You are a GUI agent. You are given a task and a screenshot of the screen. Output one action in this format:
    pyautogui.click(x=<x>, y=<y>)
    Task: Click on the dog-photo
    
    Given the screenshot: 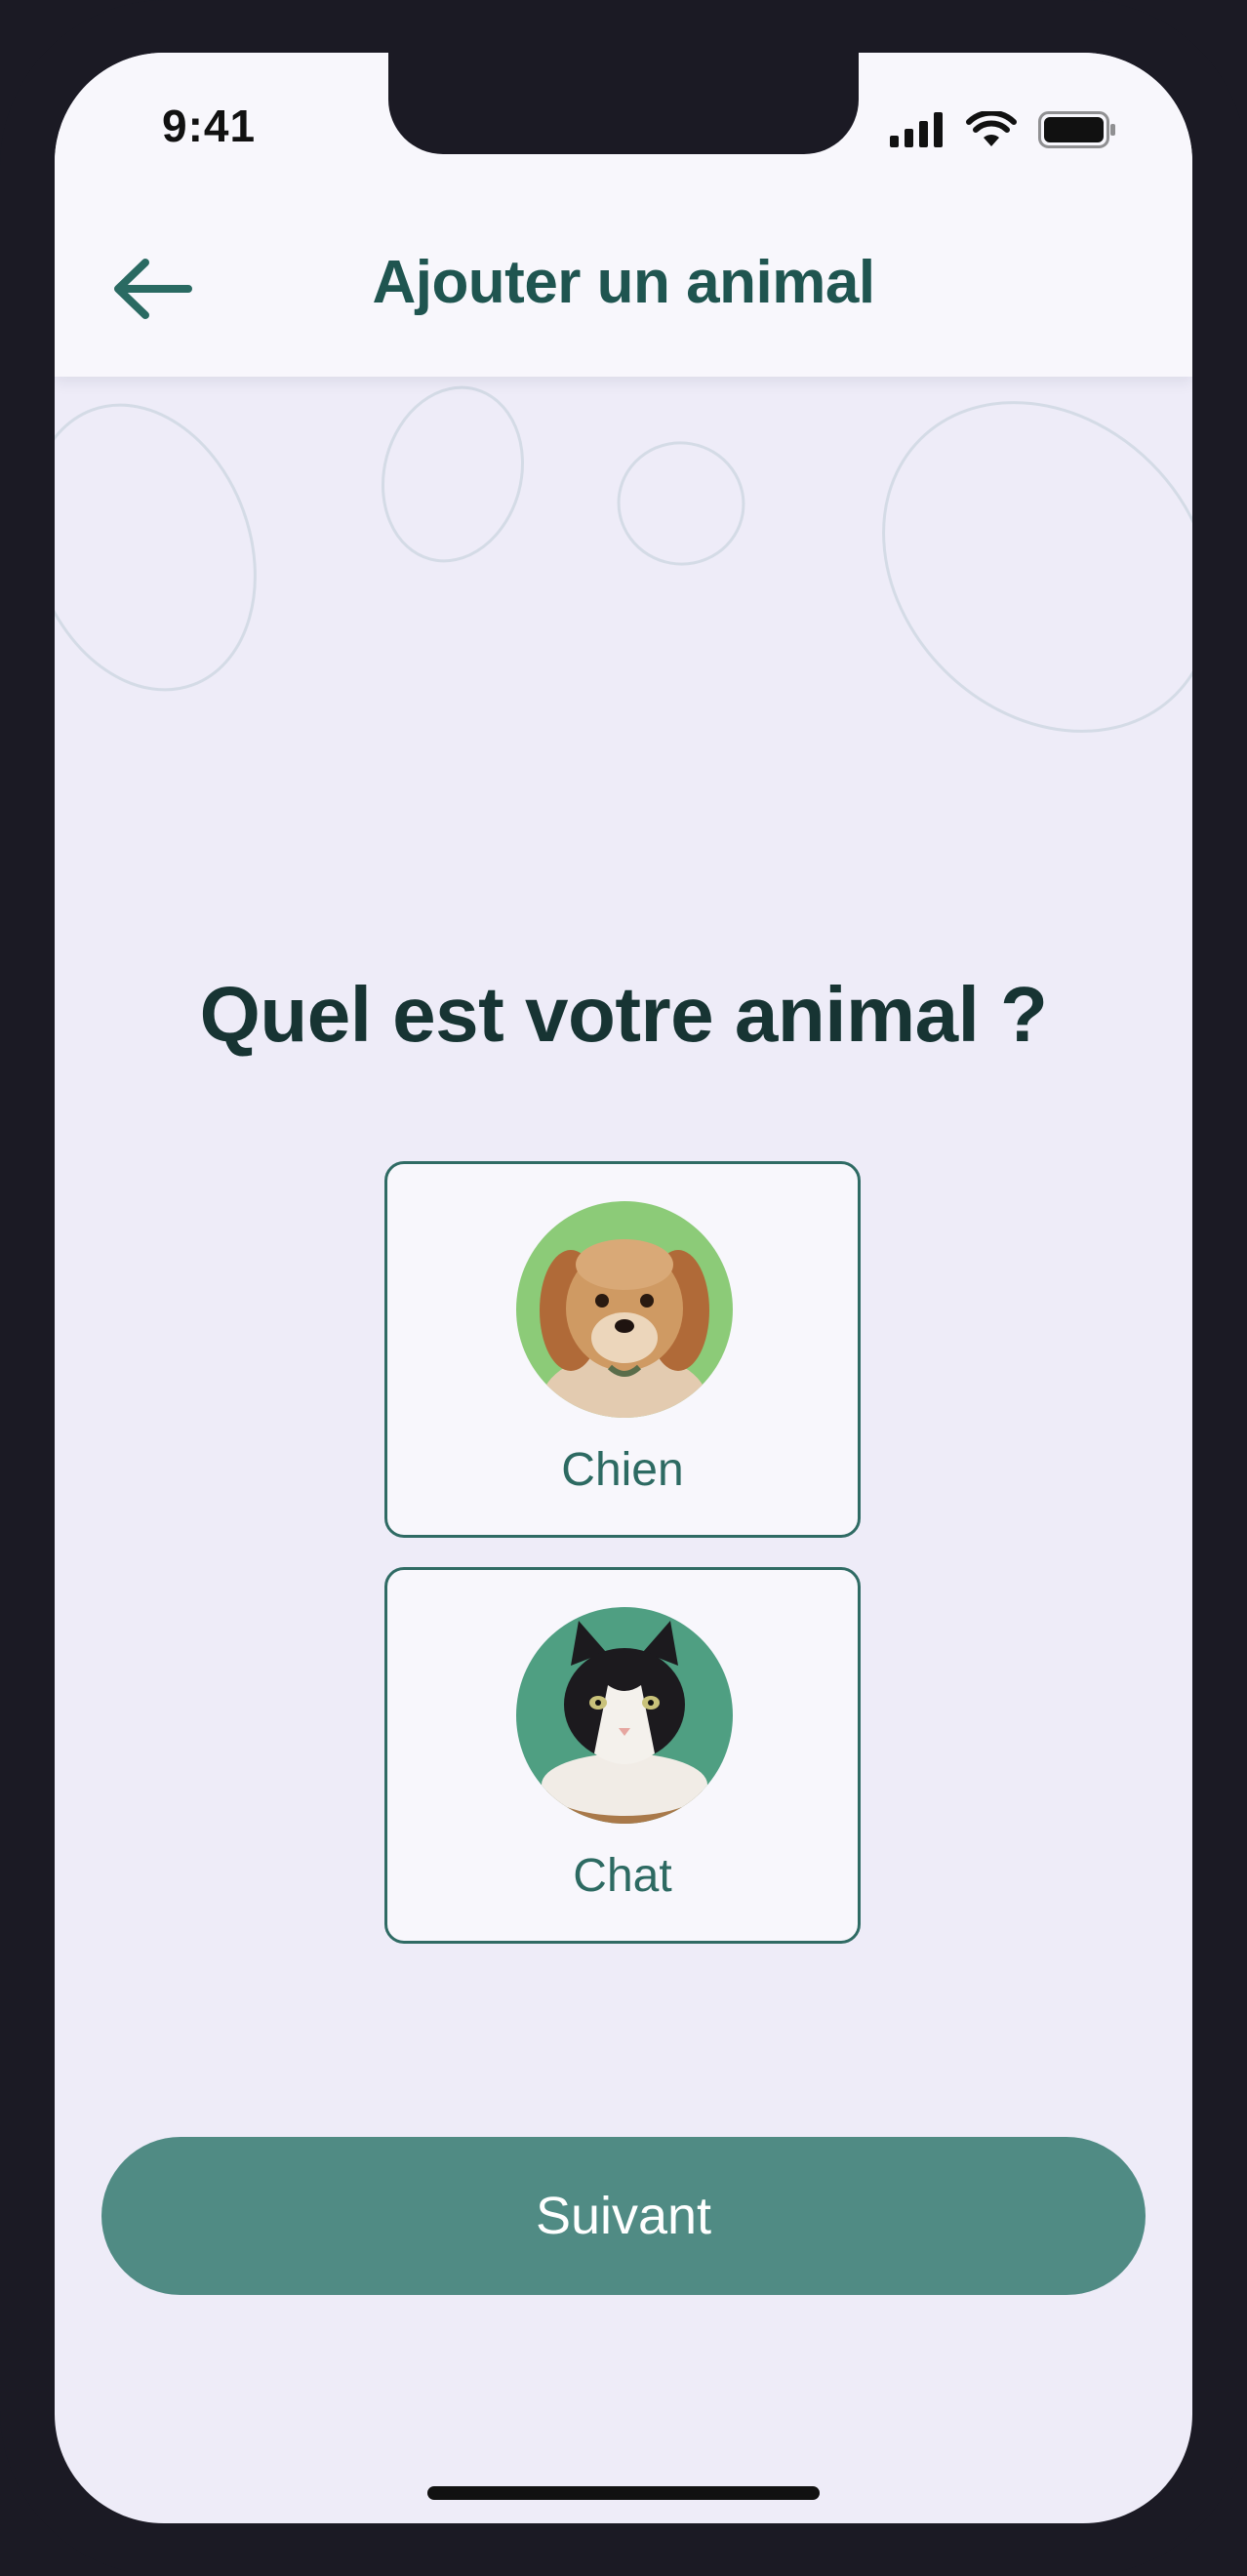 What is the action you would take?
    pyautogui.click(x=624, y=1309)
    